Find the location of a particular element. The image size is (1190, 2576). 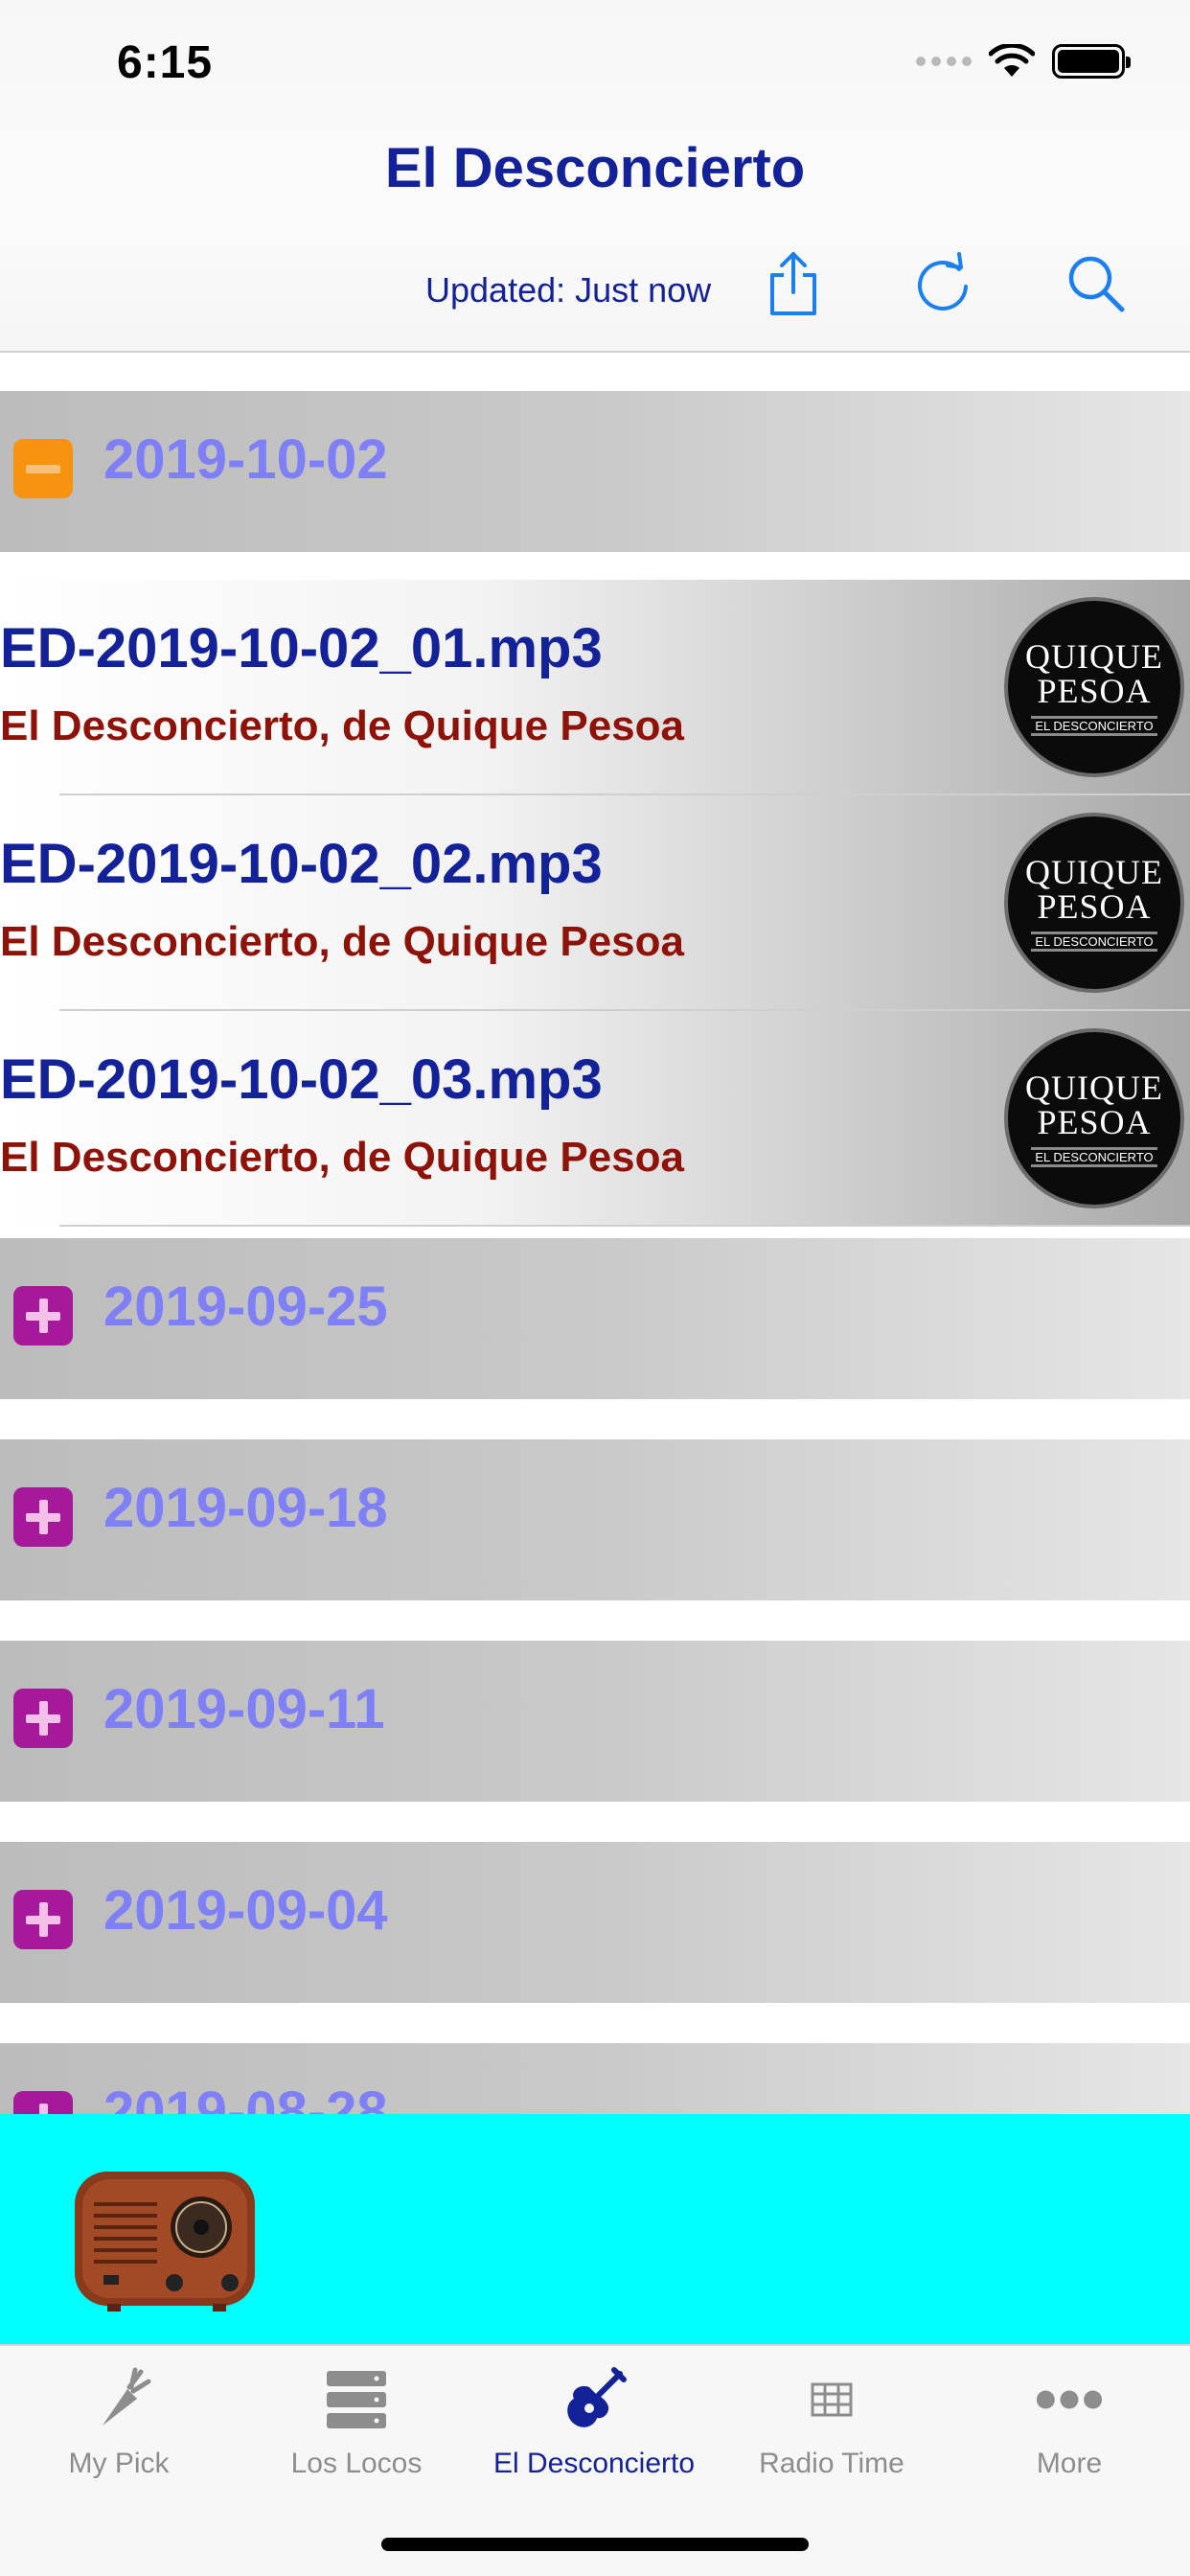

share-icon is located at coordinates (793, 283).